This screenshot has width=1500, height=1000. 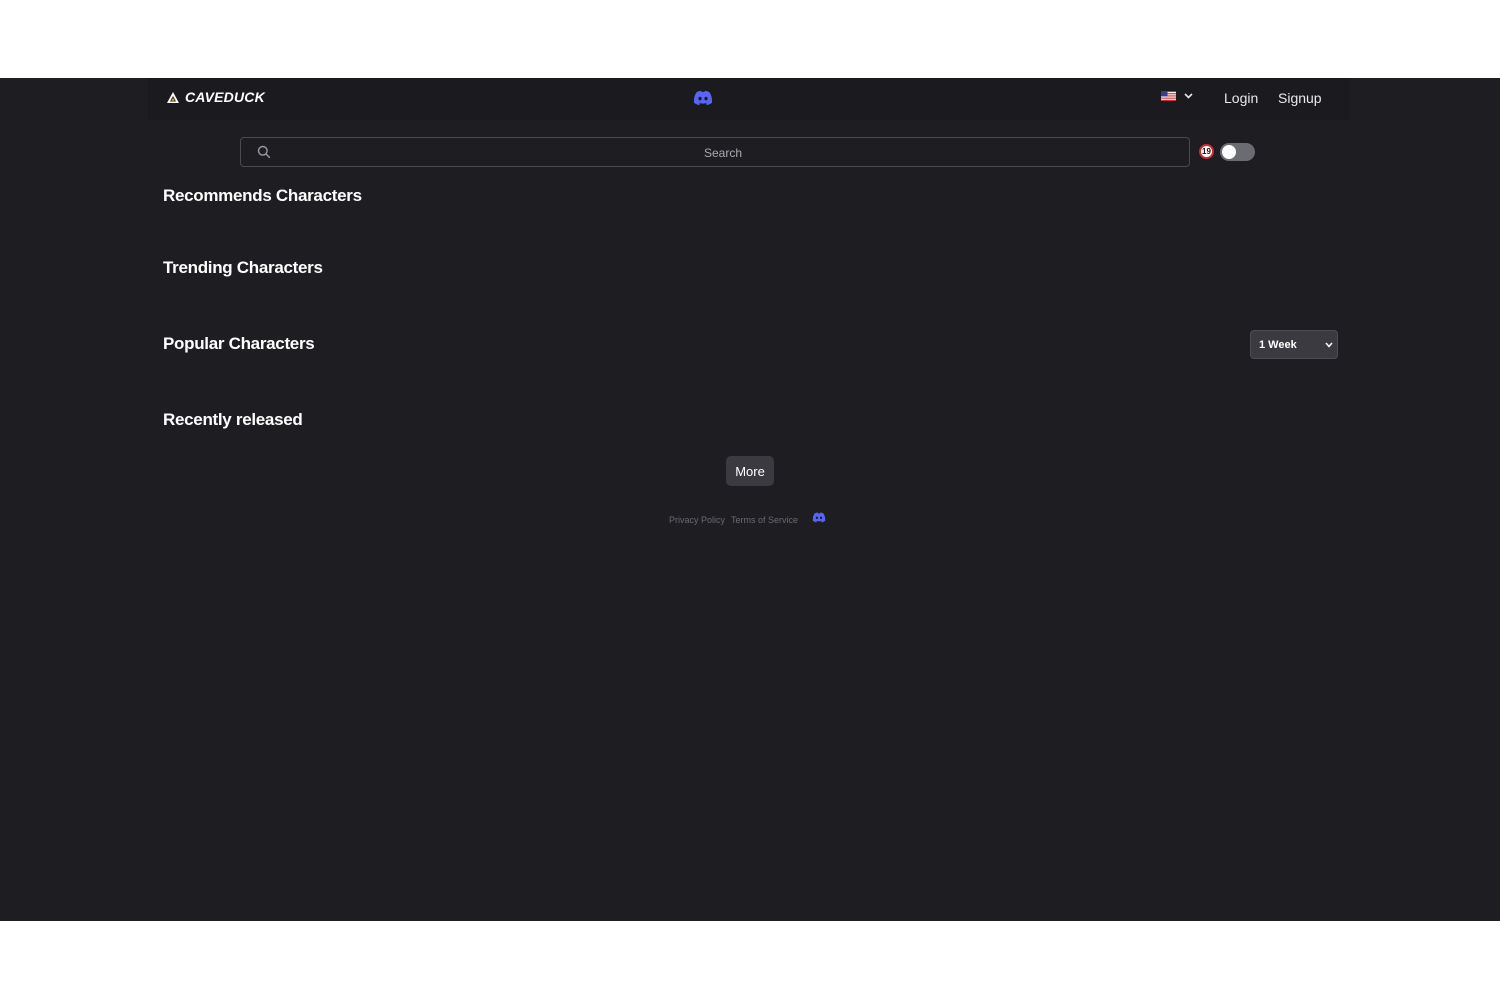 What do you see at coordinates (1300, 98) in the screenshot?
I see `signup-link: Signup` at bounding box center [1300, 98].